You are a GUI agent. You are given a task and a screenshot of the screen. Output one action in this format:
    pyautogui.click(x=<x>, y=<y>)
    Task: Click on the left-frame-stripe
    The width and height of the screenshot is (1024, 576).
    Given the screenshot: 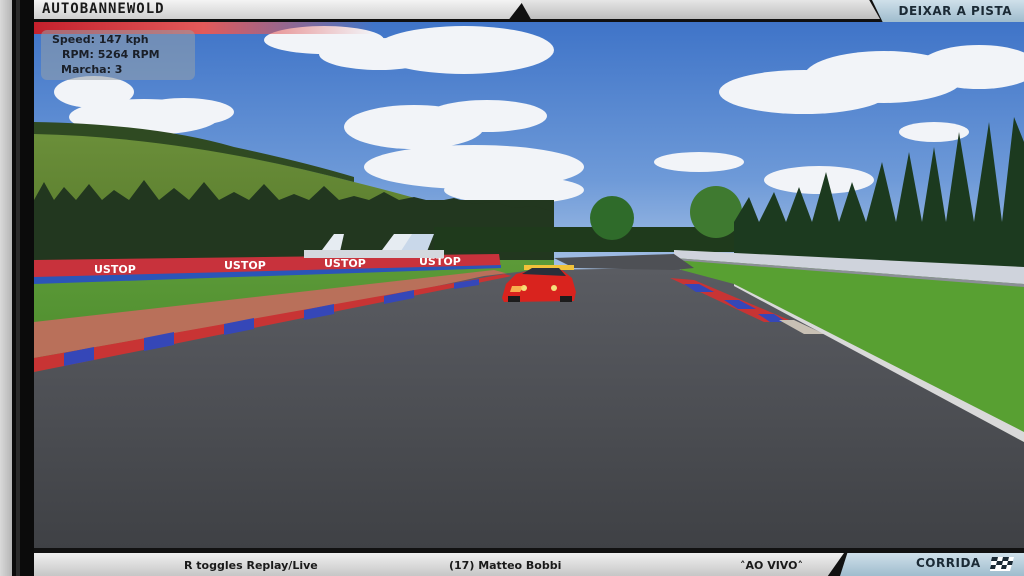 What is the action you would take?
    pyautogui.click(x=18, y=288)
    